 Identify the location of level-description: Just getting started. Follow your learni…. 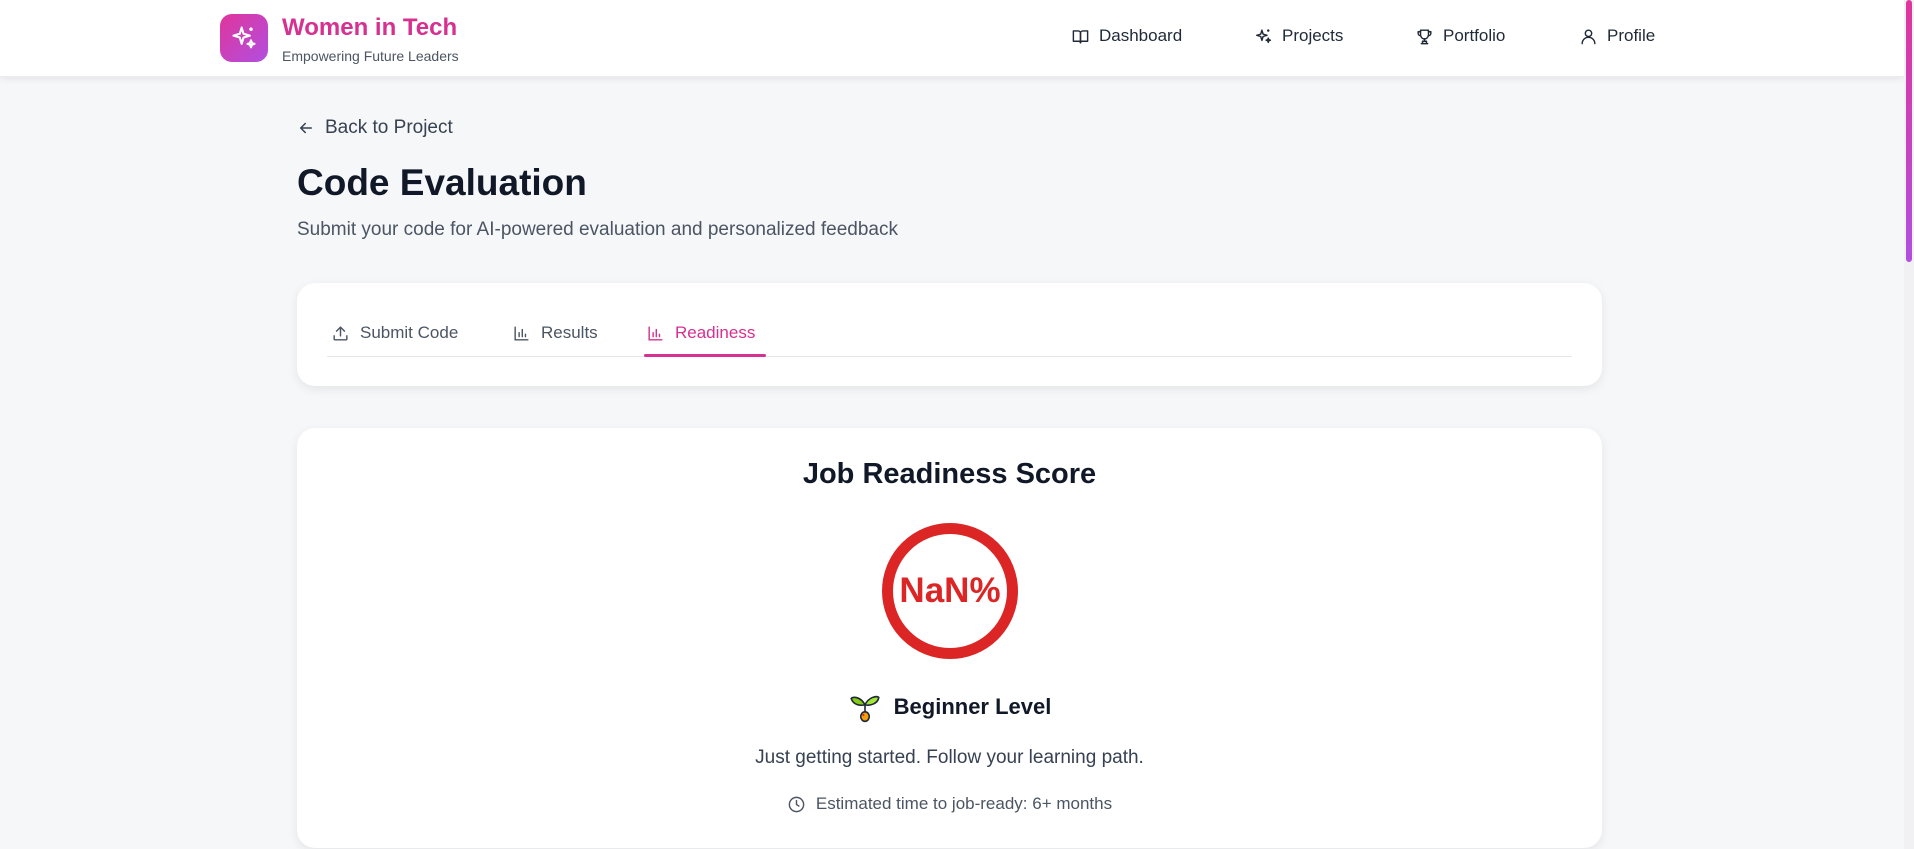
(949, 757).